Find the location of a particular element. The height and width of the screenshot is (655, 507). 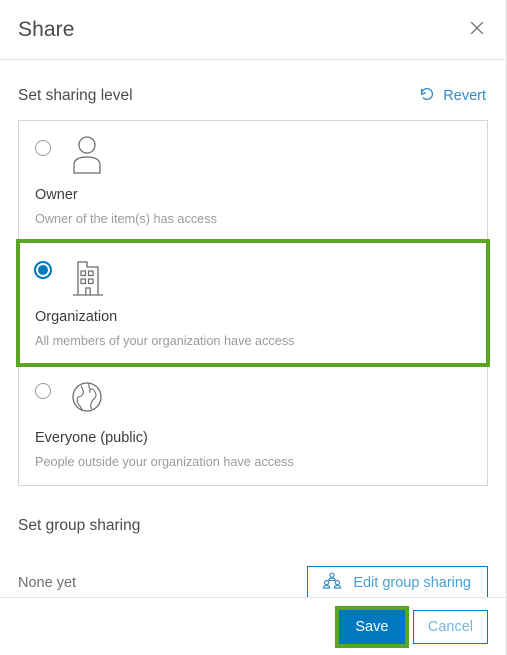

radio-organization is located at coordinates (43, 270).